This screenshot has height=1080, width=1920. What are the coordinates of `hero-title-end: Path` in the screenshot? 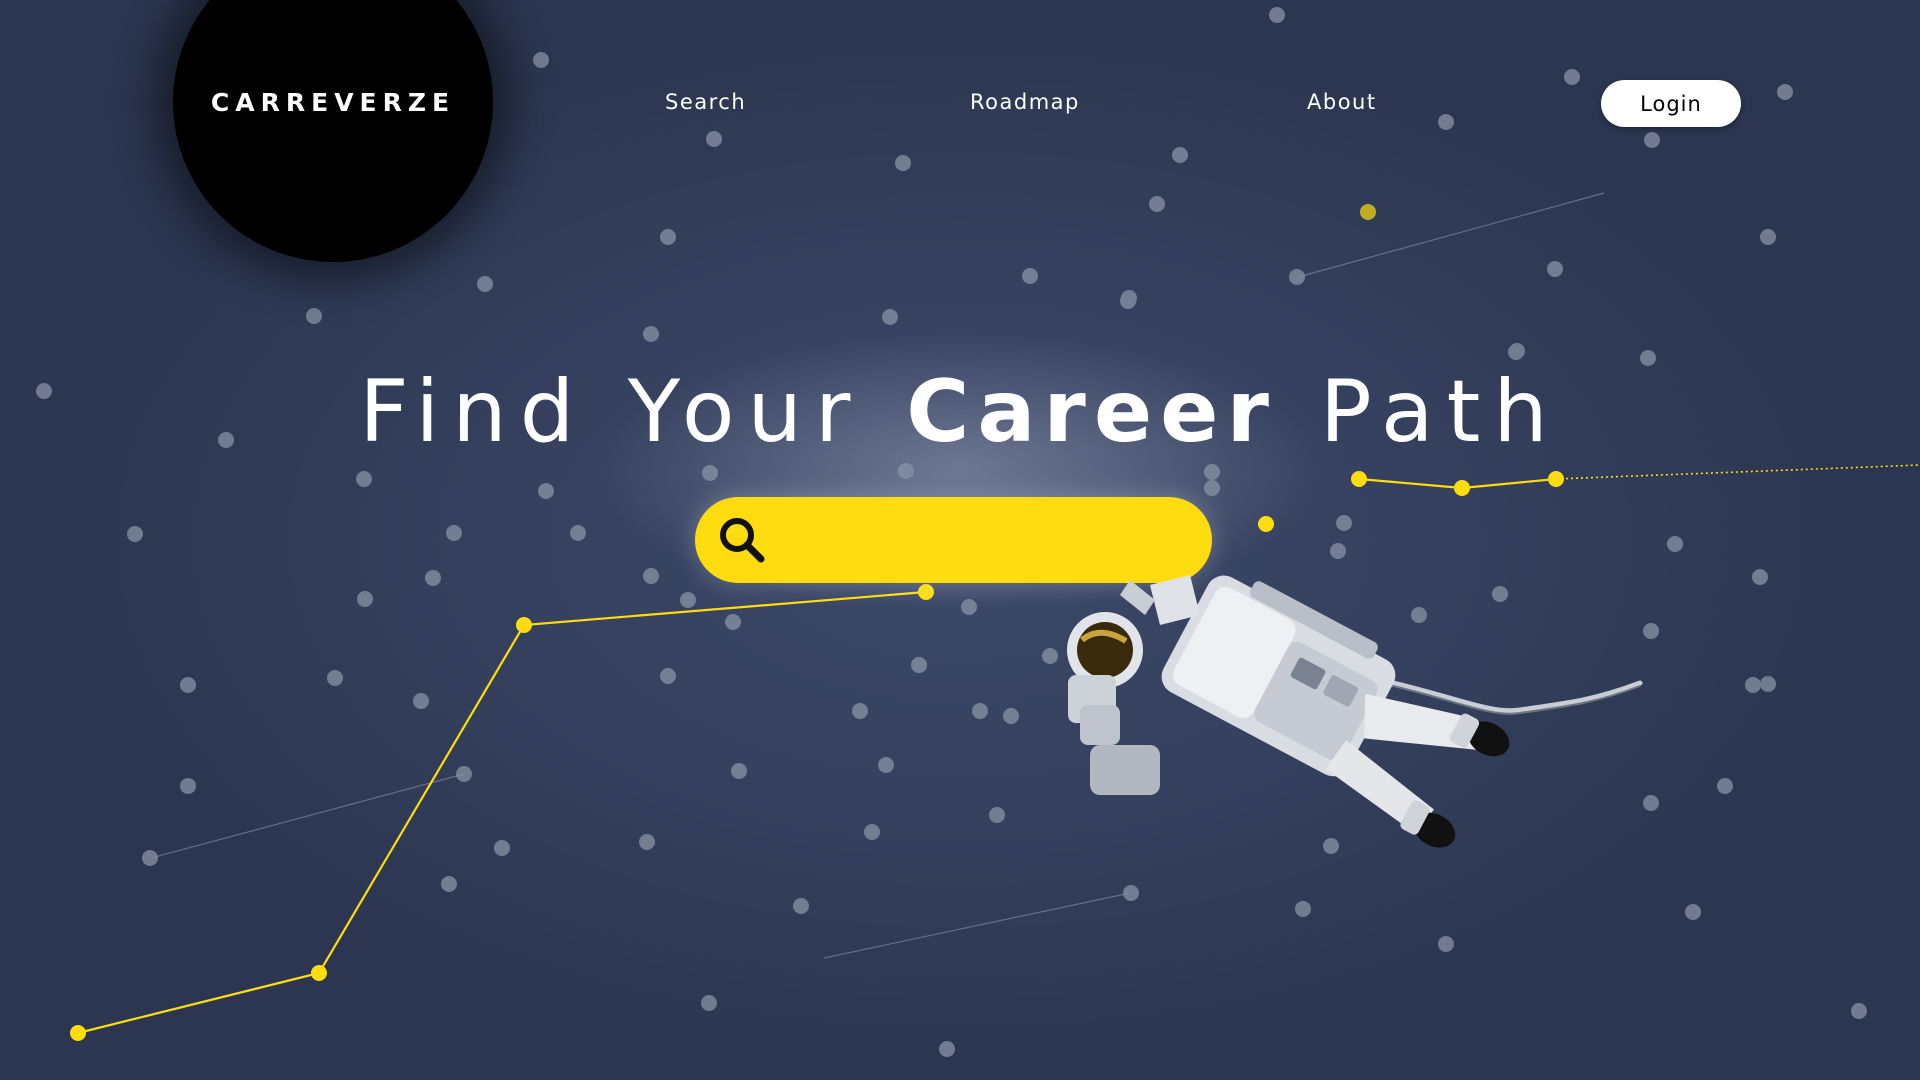 It's located at (1440, 412).